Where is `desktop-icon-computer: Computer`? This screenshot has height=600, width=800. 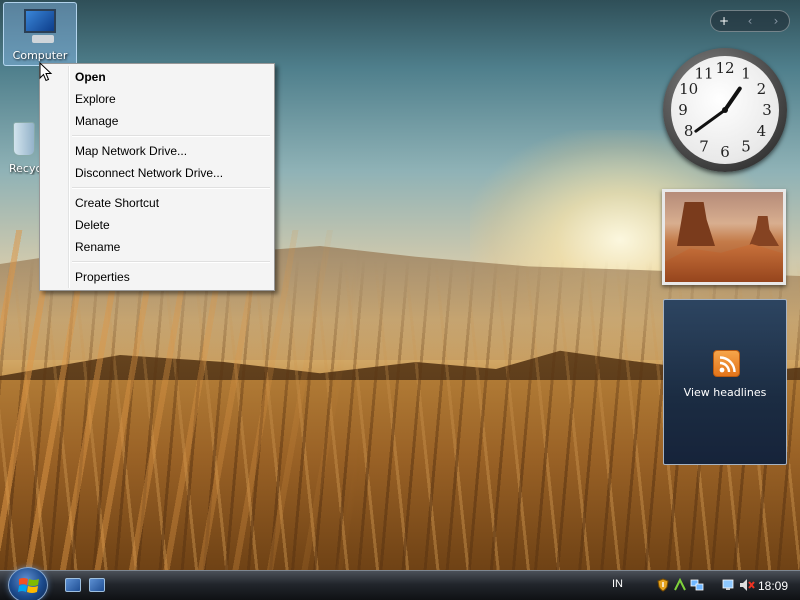
desktop-icon-computer: Computer is located at coordinates (40, 34).